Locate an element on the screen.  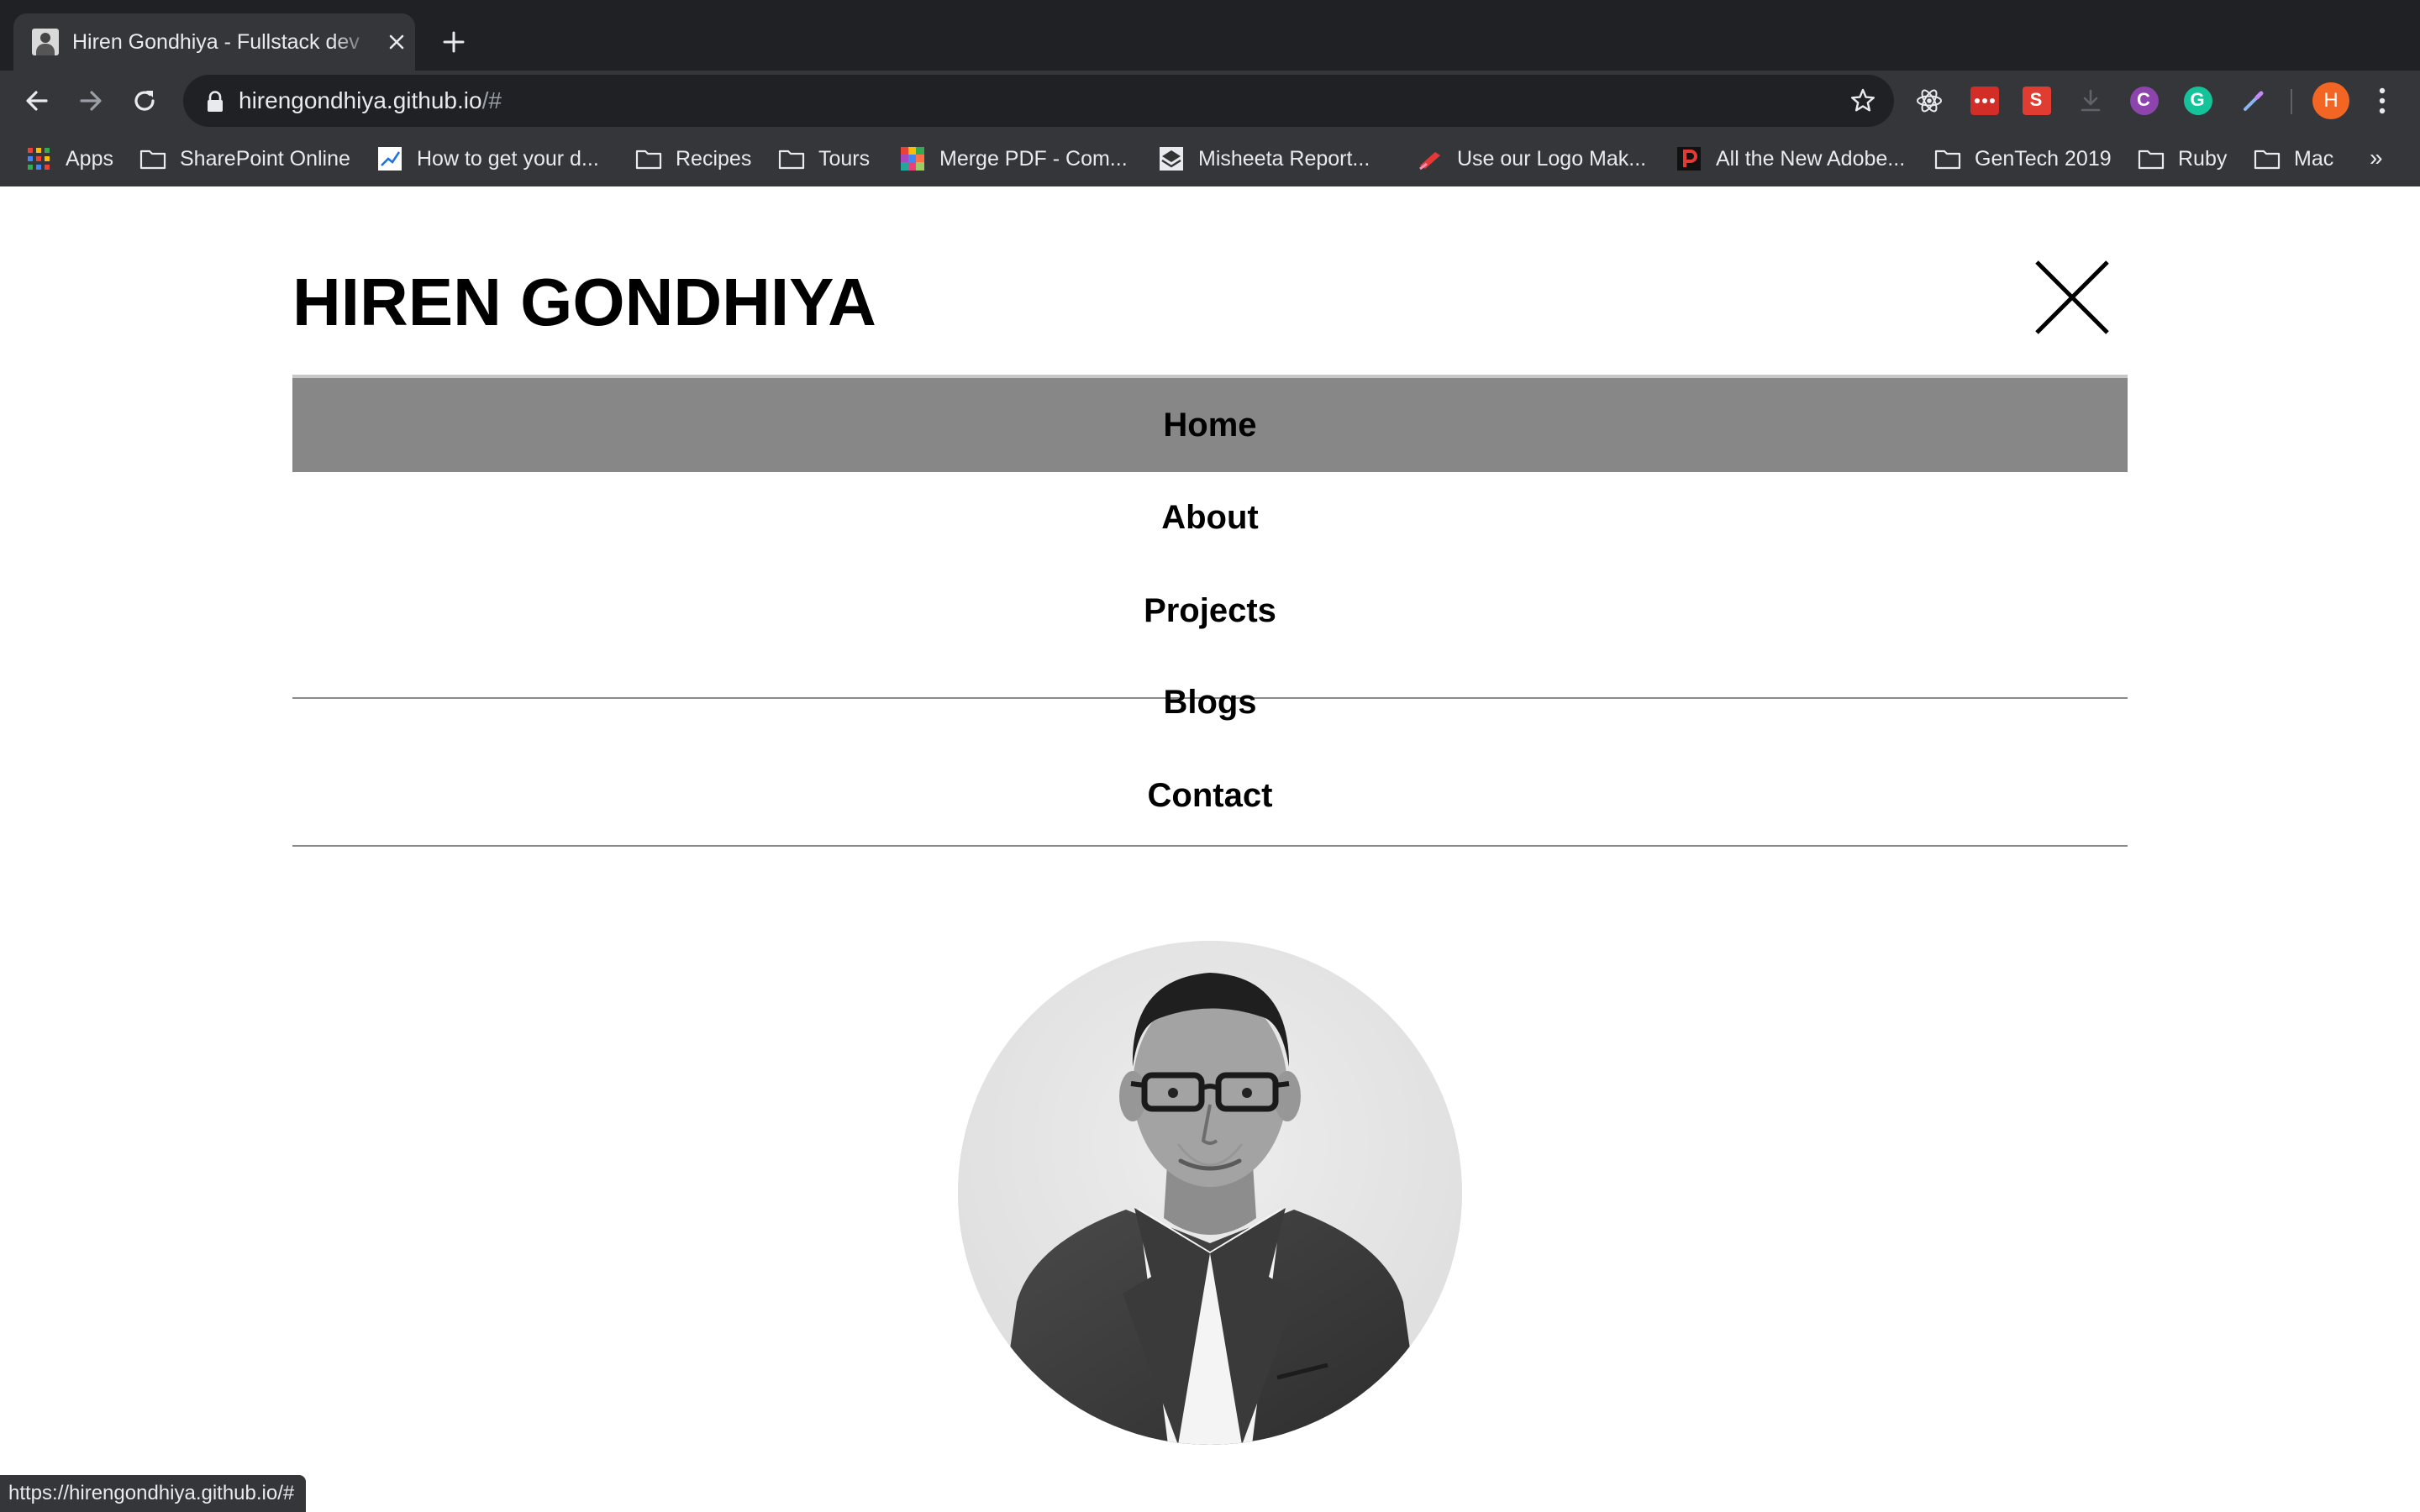
site-title: HIREN GONDHIYA is located at coordinates (584, 302).